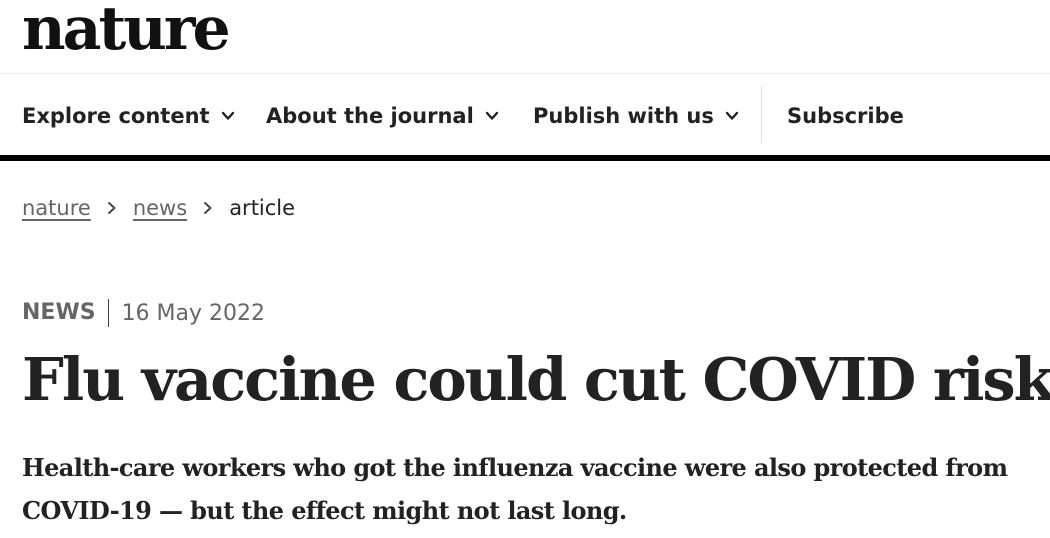 This screenshot has height=538, width=1050. What do you see at coordinates (761, 114) in the screenshot?
I see `nav-divider` at bounding box center [761, 114].